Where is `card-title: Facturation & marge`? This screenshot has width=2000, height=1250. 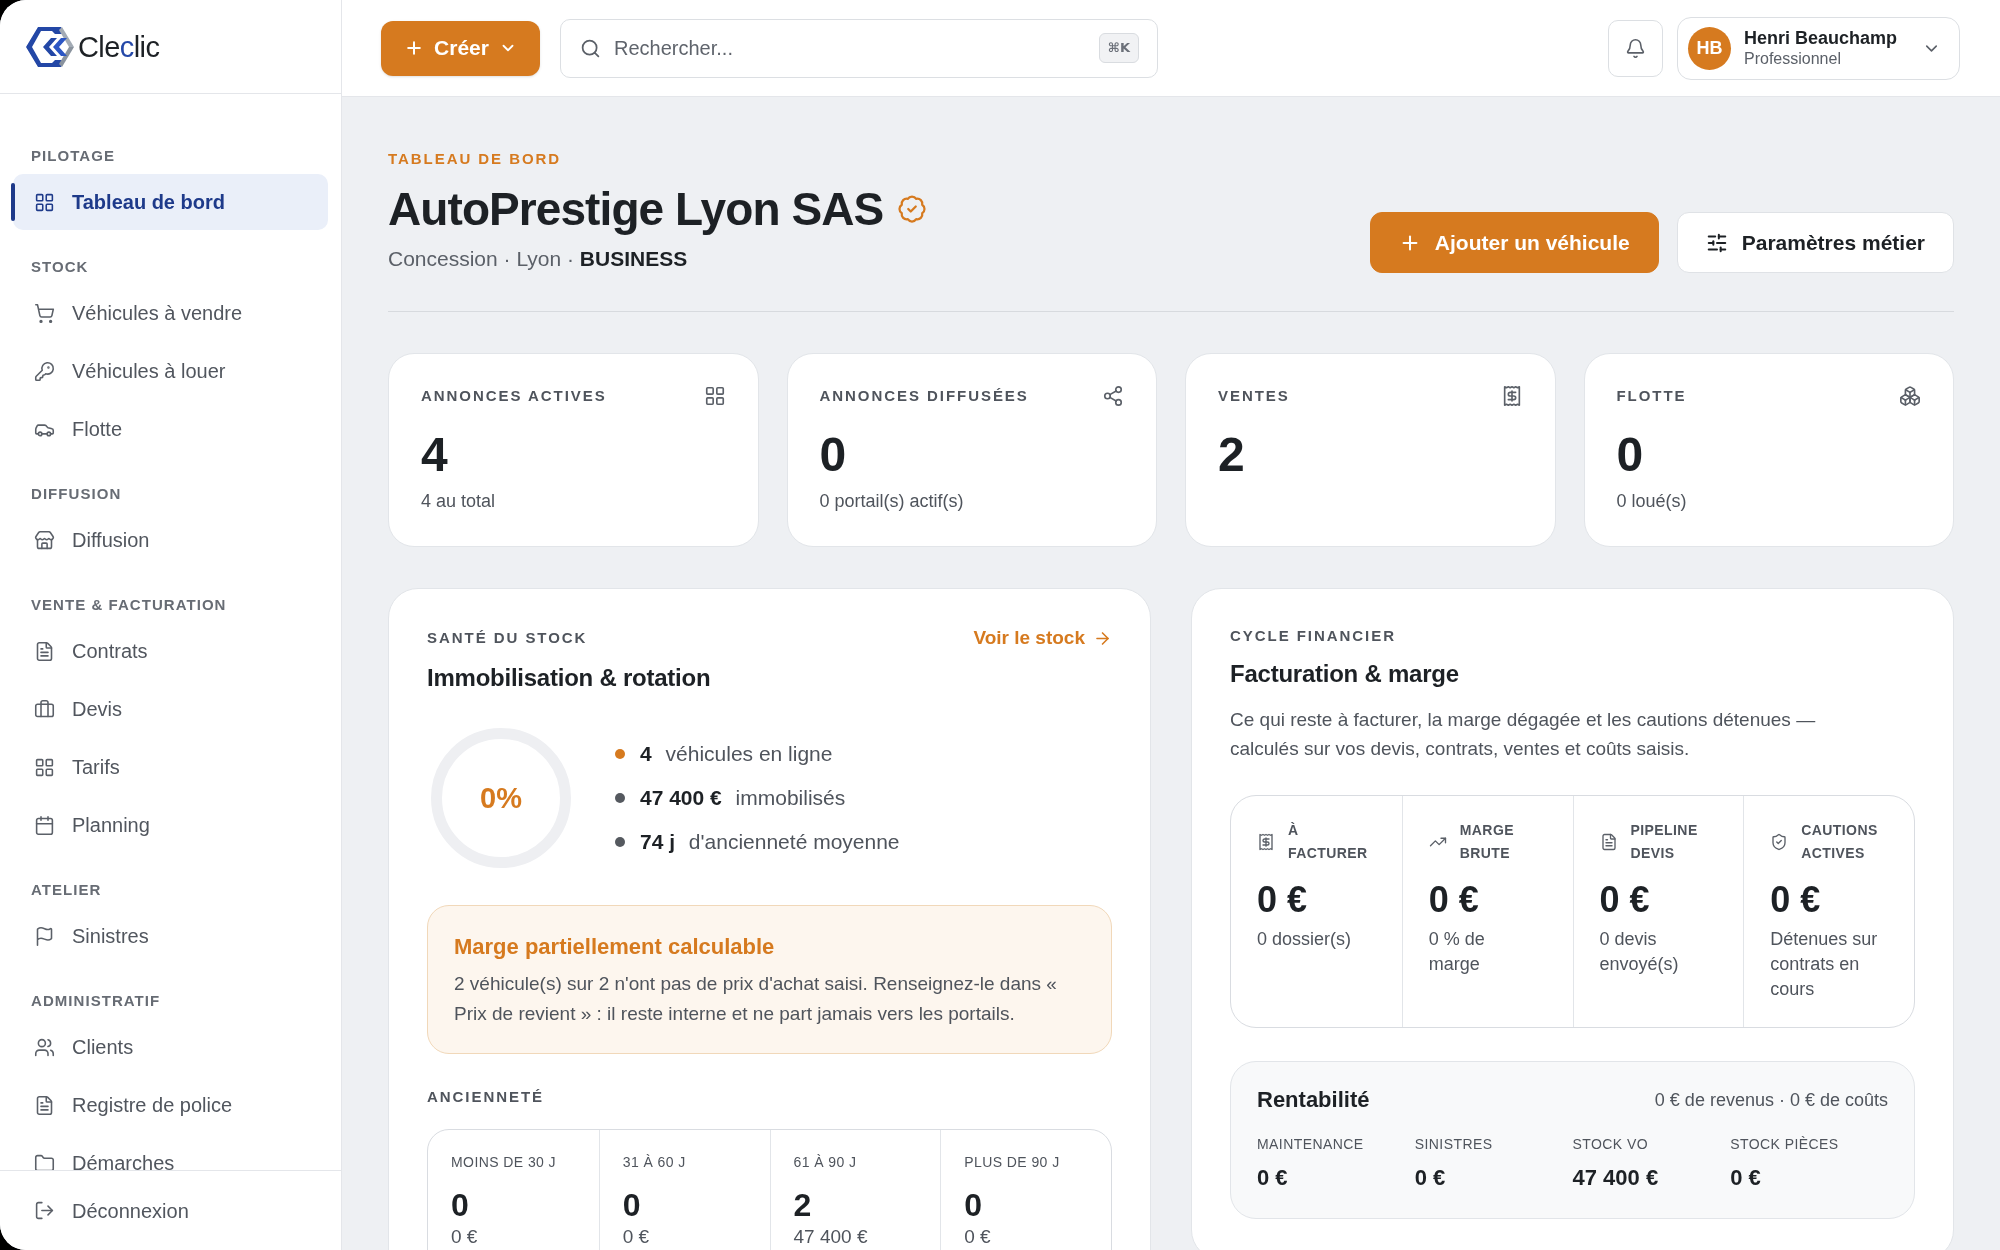
card-title: Facturation & marge is located at coordinates (1345, 674).